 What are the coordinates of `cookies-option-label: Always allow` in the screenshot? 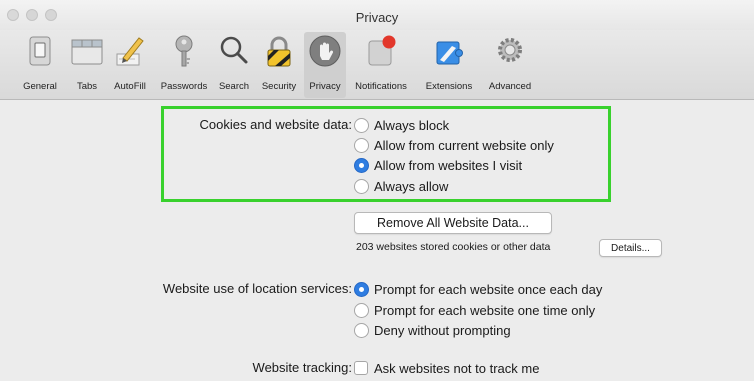 It's located at (411, 186).